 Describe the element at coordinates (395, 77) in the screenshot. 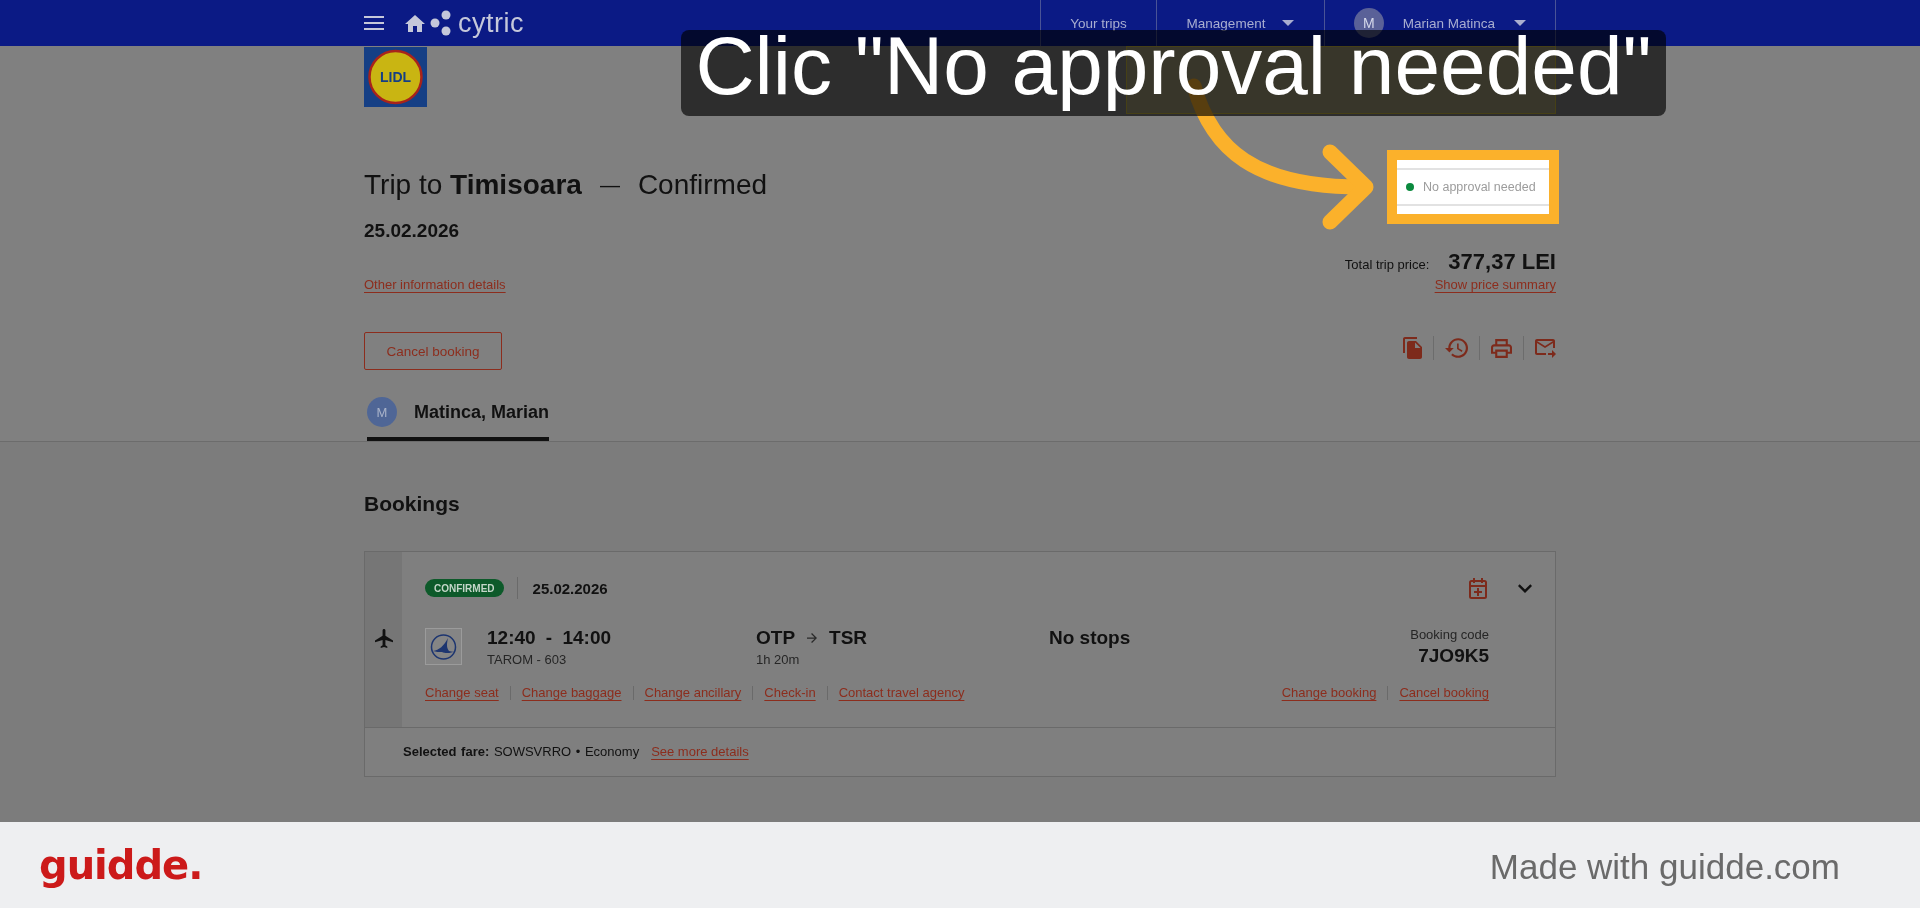

I see `company-logo: LIDL` at that location.